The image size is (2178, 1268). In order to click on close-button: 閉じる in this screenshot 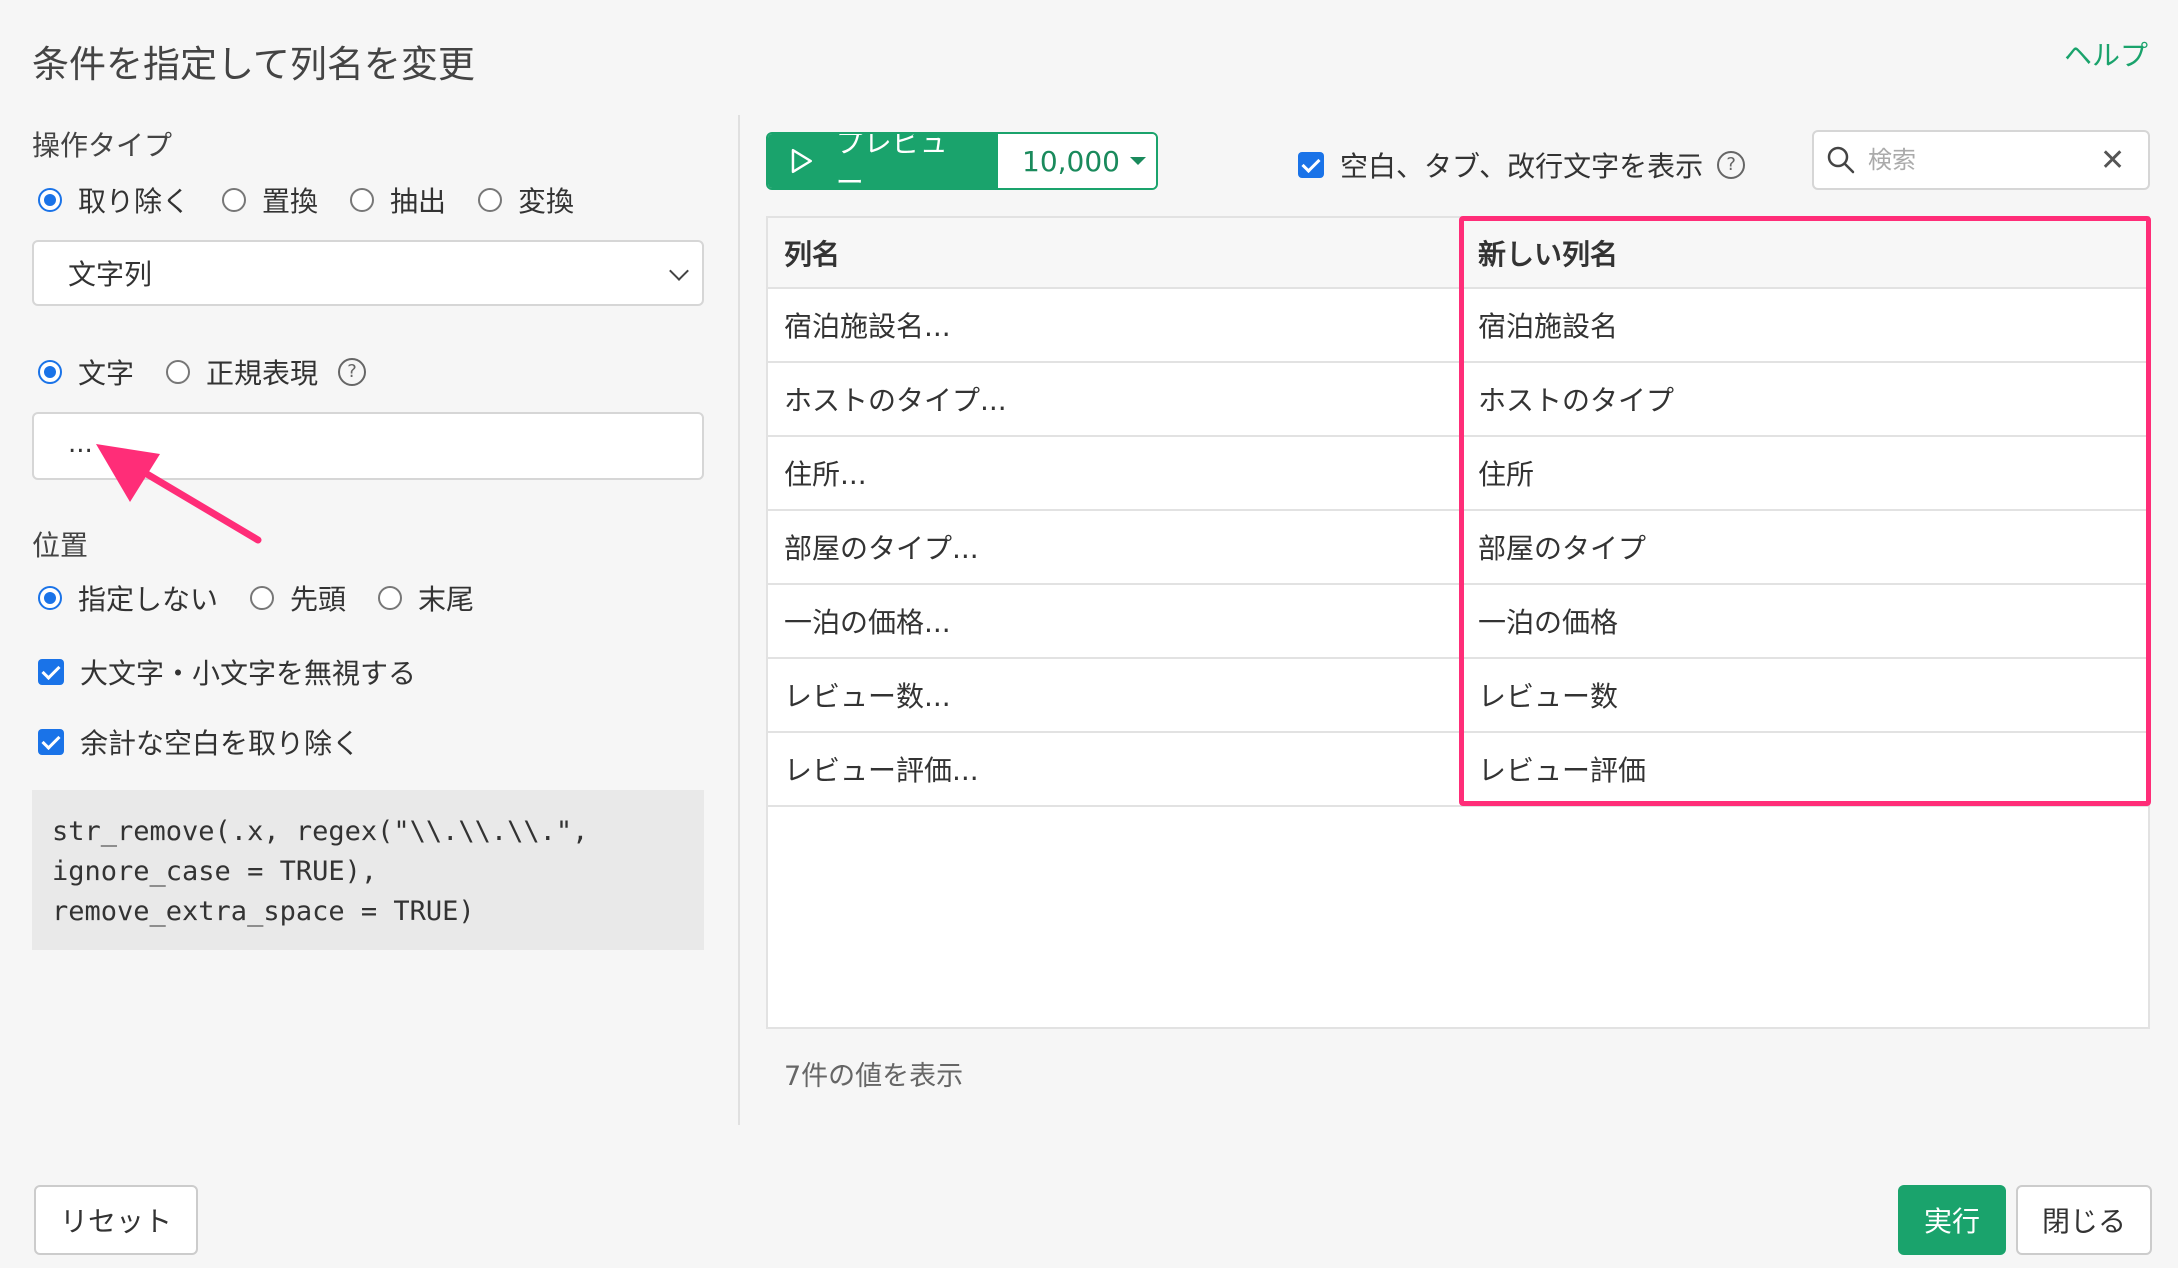, I will do `click(2084, 1220)`.